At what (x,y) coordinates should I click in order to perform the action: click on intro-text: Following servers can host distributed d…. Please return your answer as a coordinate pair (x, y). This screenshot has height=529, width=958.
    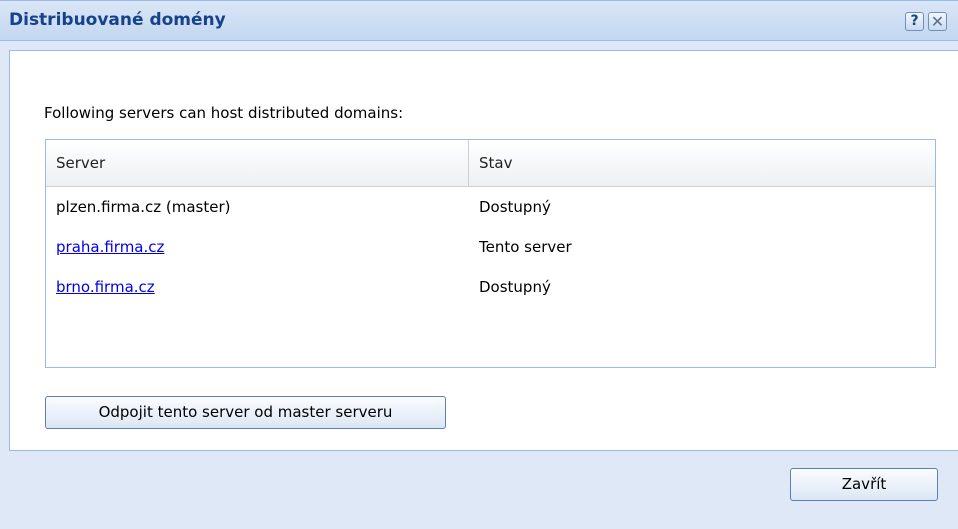
    Looking at the image, I should click on (224, 113).